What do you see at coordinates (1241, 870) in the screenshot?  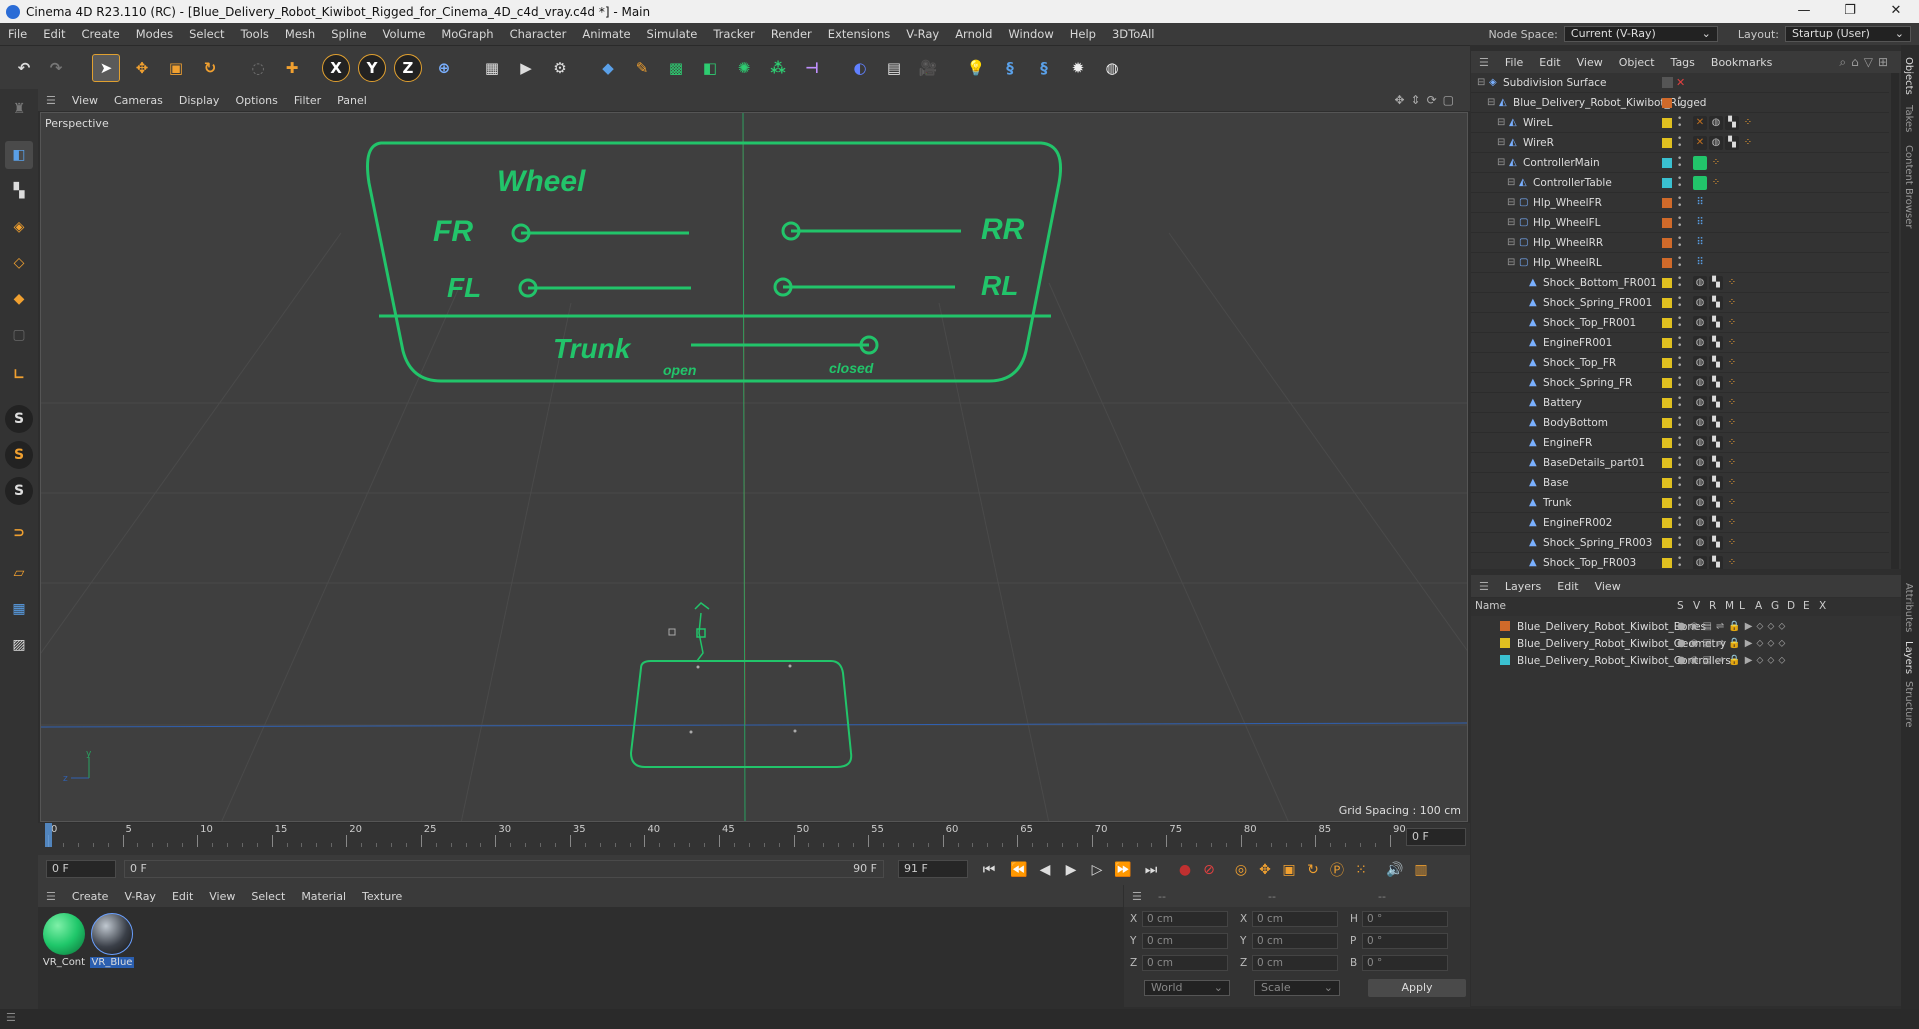 I see `keyframe-selection-icon: ◎` at bounding box center [1241, 870].